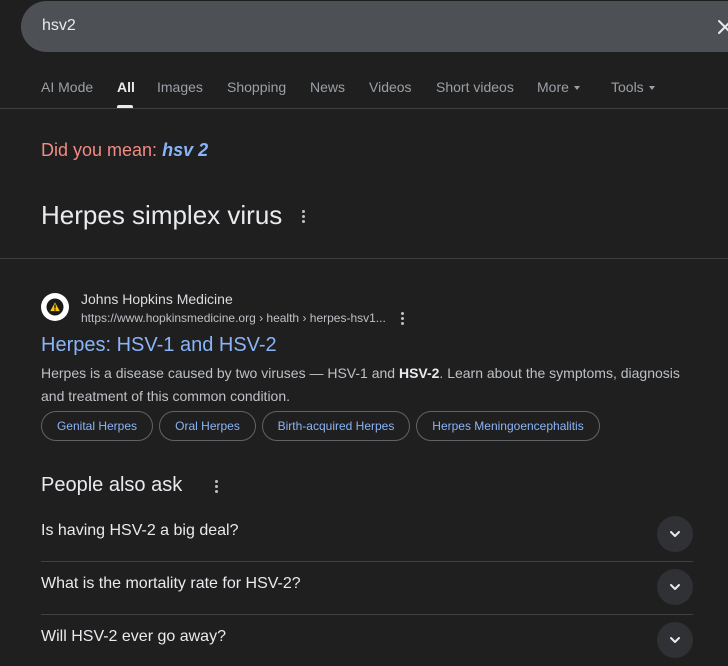  Describe the element at coordinates (162, 215) in the screenshot. I see `knowledge-panel-title-text: Herpes simplex virus` at that location.